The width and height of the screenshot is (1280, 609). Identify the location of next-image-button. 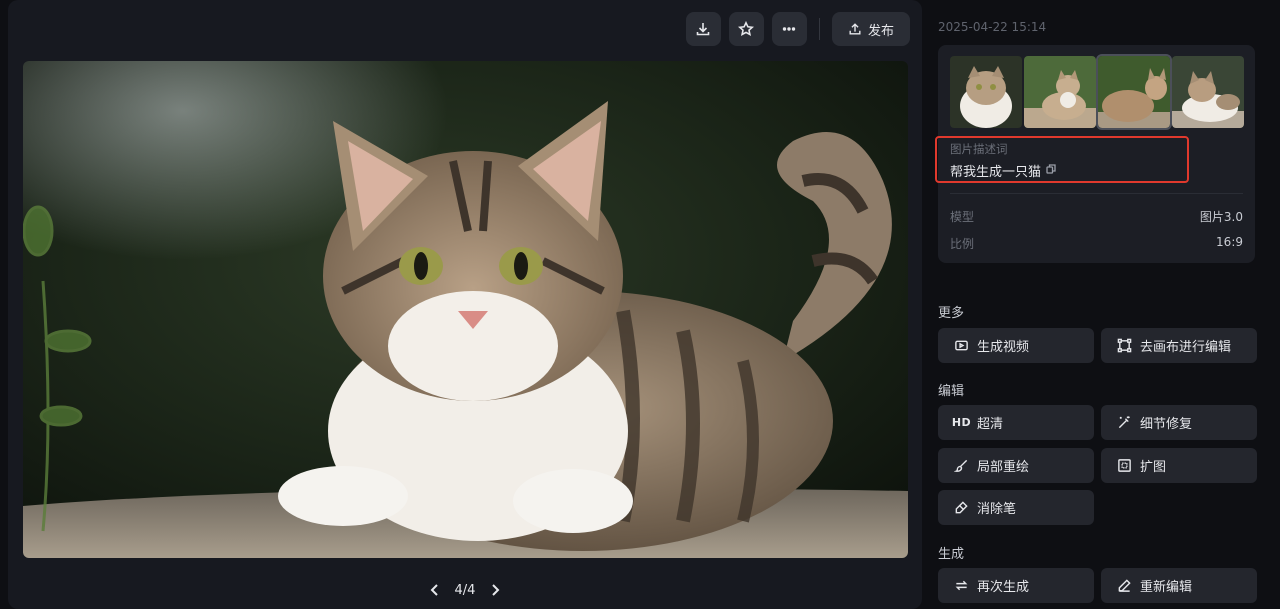
(495, 590).